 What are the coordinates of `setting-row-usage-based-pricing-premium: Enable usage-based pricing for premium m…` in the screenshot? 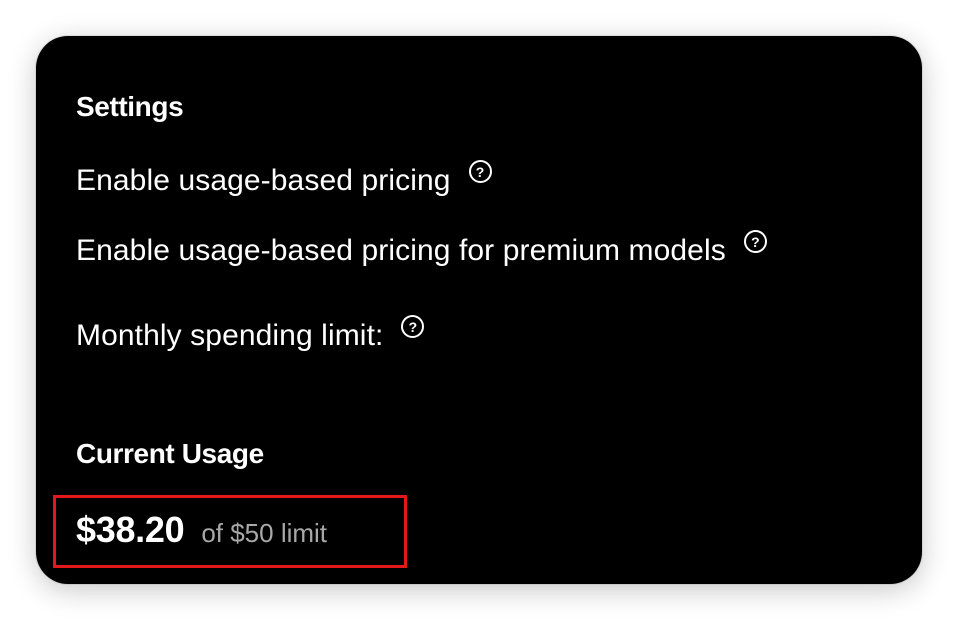 It's located at (421, 248).